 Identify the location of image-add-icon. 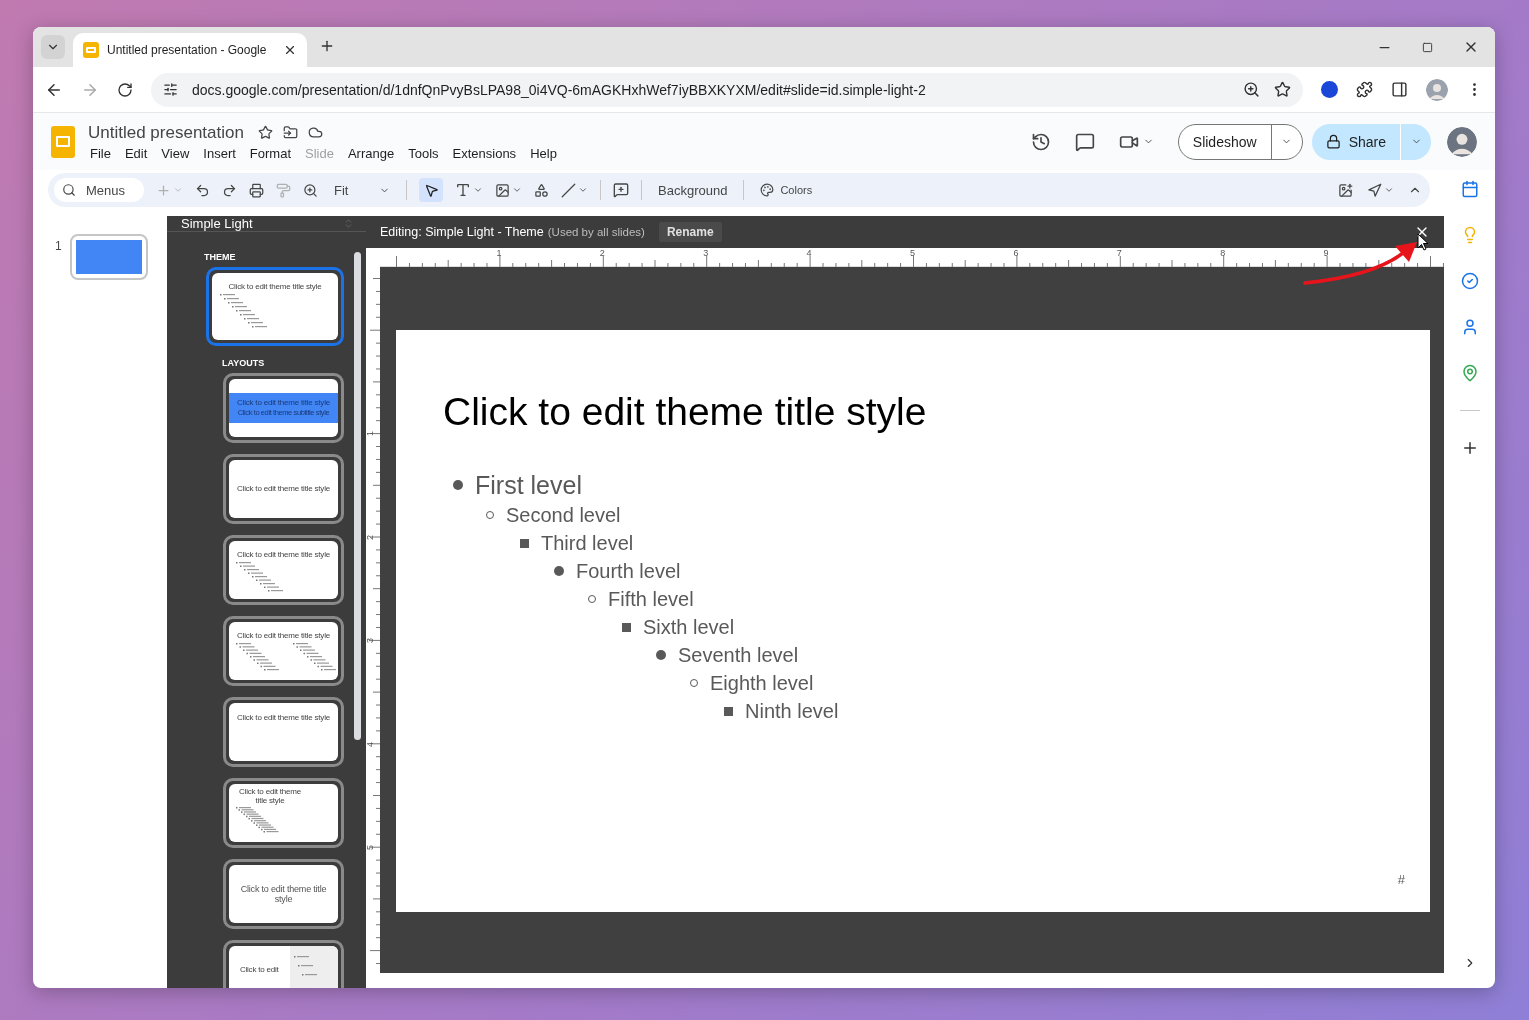
(1345, 190).